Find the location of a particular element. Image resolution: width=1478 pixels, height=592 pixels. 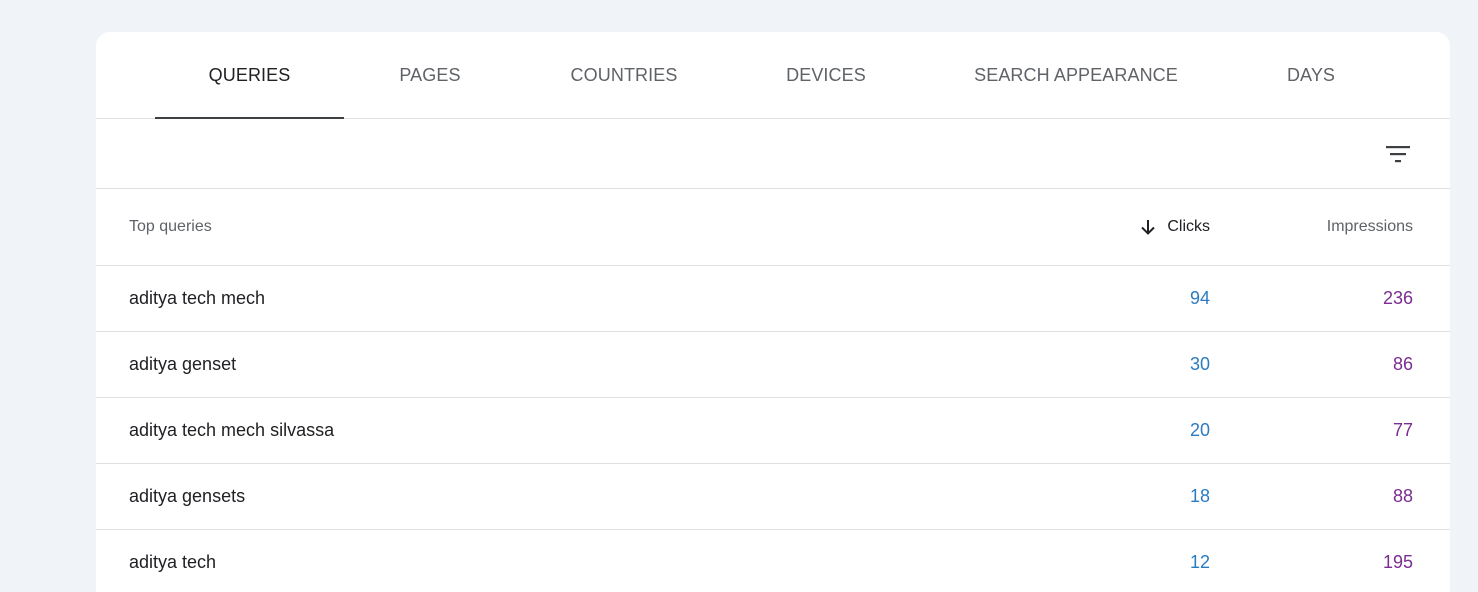

tab-queries: QUERIES is located at coordinates (249, 75).